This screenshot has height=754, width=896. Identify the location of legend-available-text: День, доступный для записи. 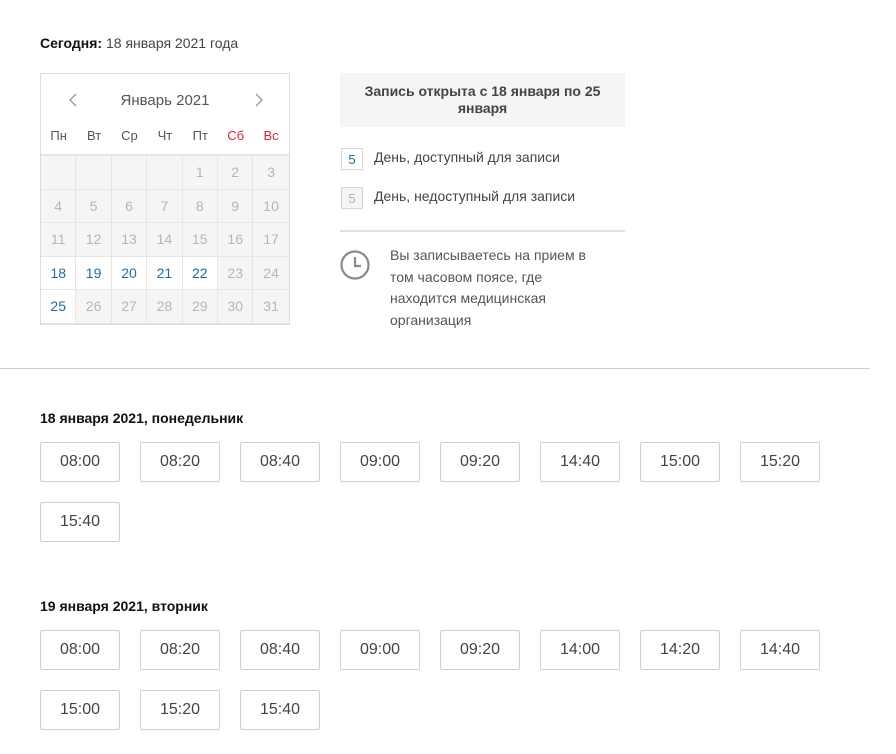
(467, 157).